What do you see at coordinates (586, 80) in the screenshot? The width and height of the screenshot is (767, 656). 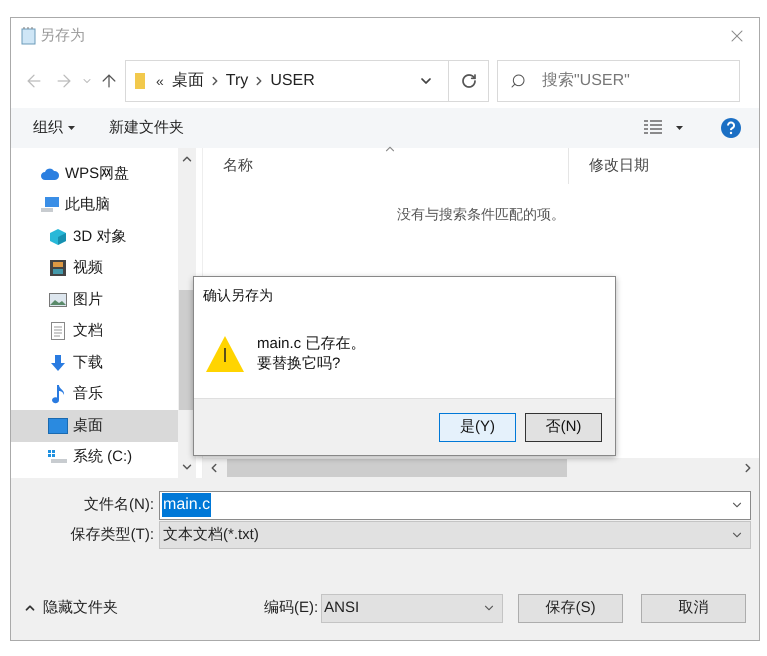 I see `search-placeholder: 搜索"USER"` at bounding box center [586, 80].